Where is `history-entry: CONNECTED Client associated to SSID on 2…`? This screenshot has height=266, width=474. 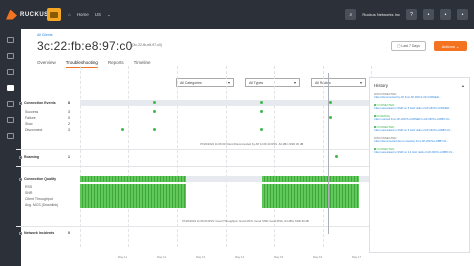
history-entry: CONNECTED Client associated to SSID on 2… is located at coordinates (420, 150).